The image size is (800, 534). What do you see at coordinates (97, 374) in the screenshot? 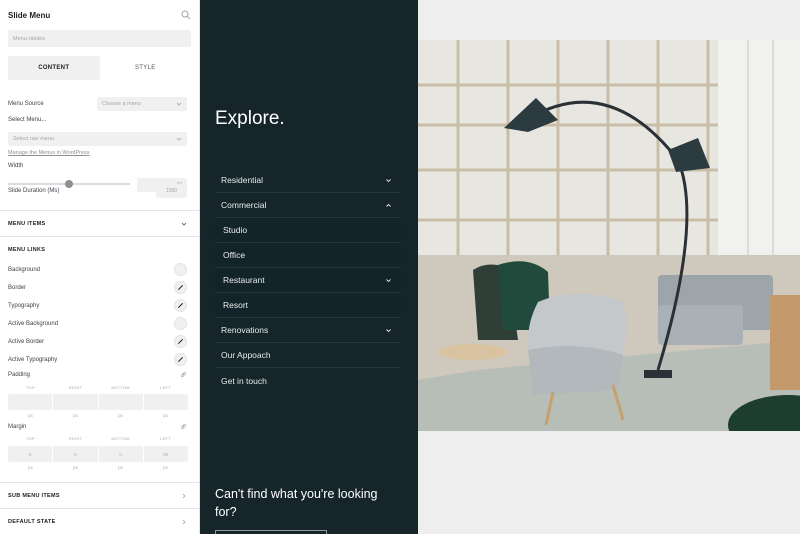
I see `padding-label-row: Padding` at bounding box center [97, 374].